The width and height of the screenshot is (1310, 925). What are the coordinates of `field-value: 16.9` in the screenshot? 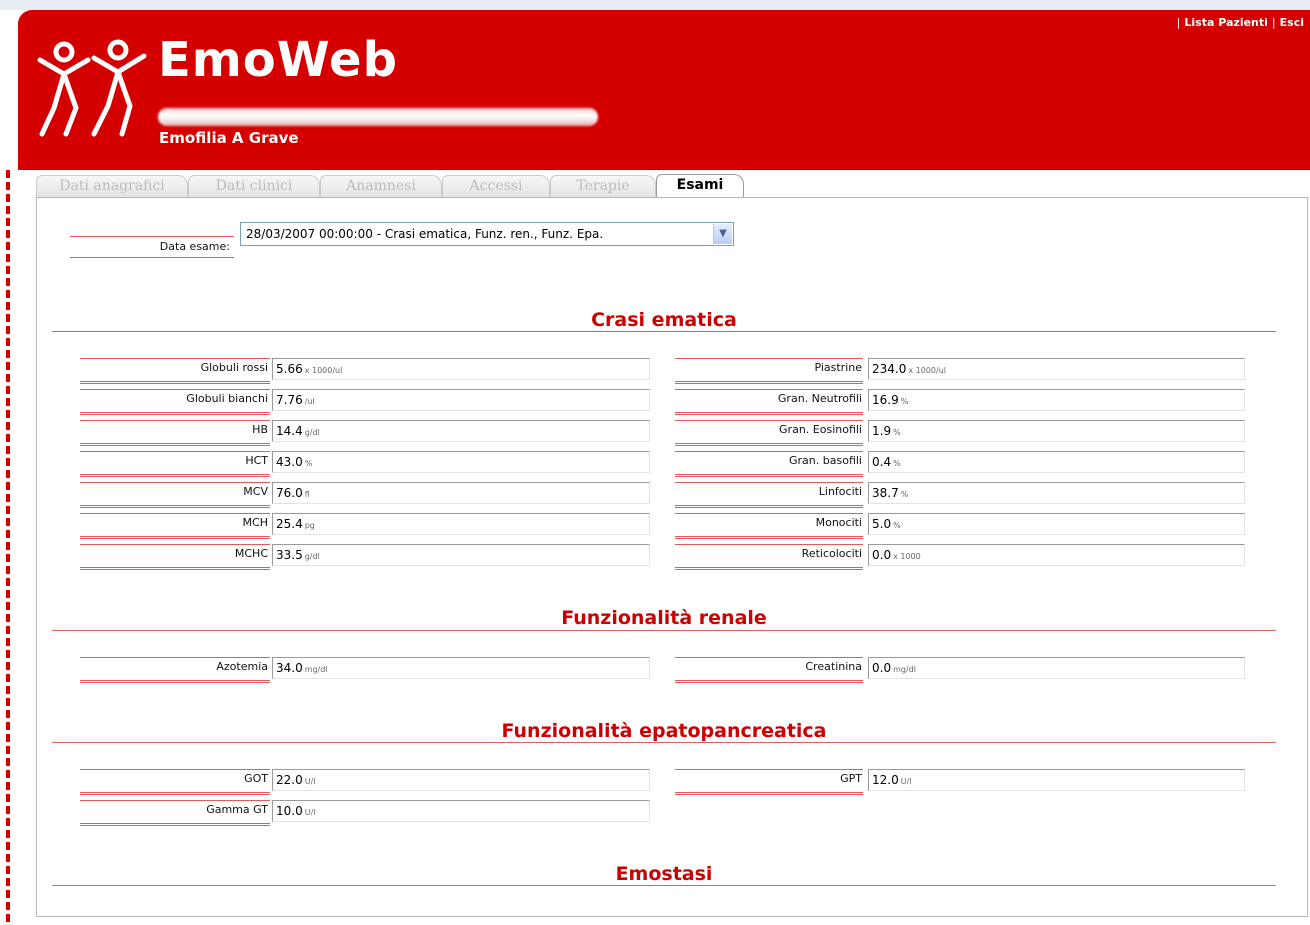 It's located at (885, 400).